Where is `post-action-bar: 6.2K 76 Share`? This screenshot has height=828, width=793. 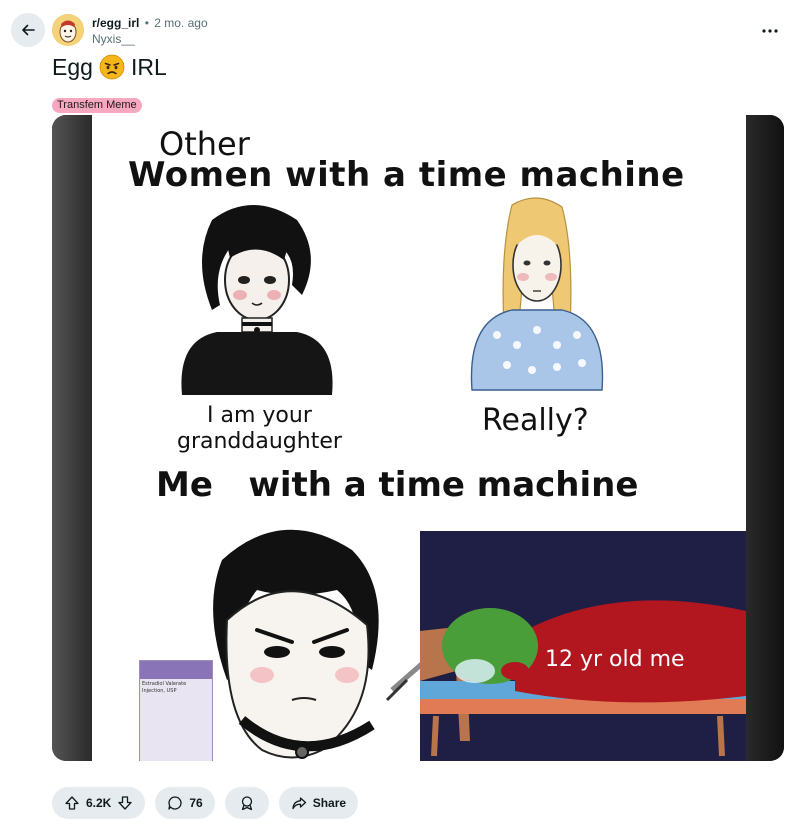 post-action-bar: 6.2K 76 Share is located at coordinates (205, 803).